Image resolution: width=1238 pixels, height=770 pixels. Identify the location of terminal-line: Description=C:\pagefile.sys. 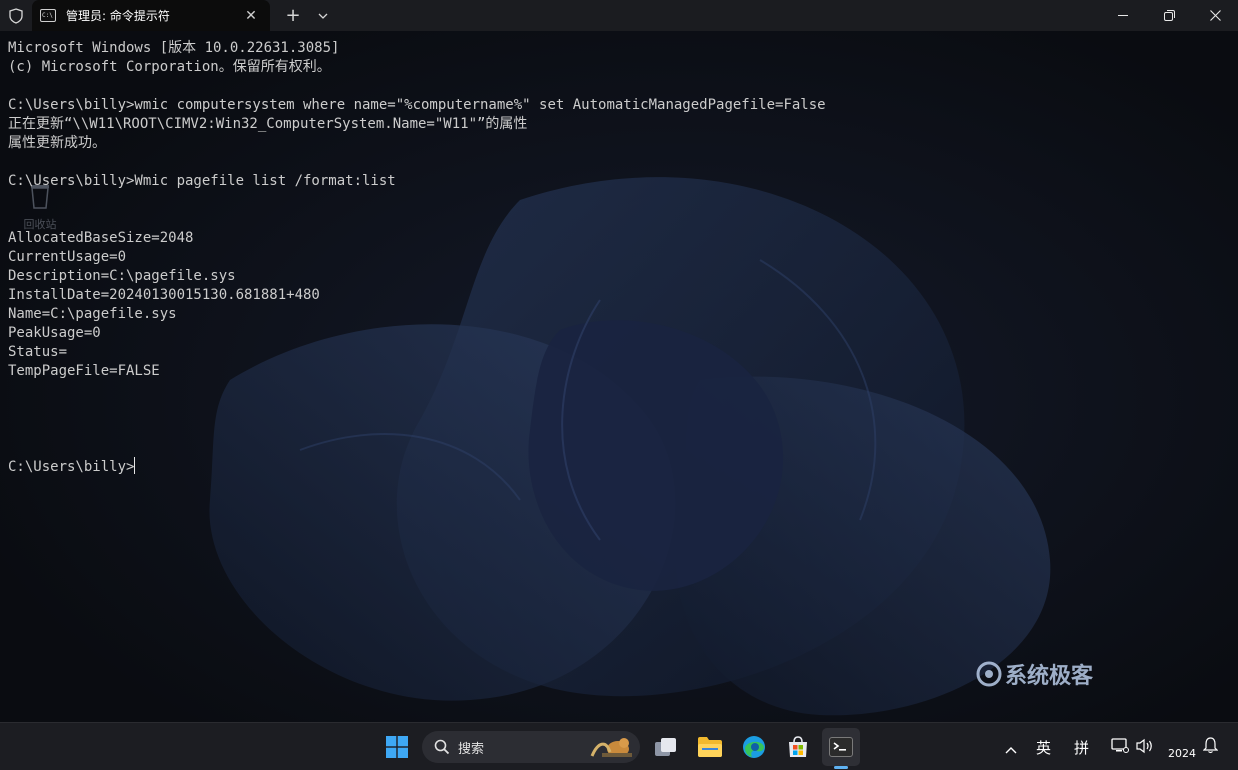
(122, 276).